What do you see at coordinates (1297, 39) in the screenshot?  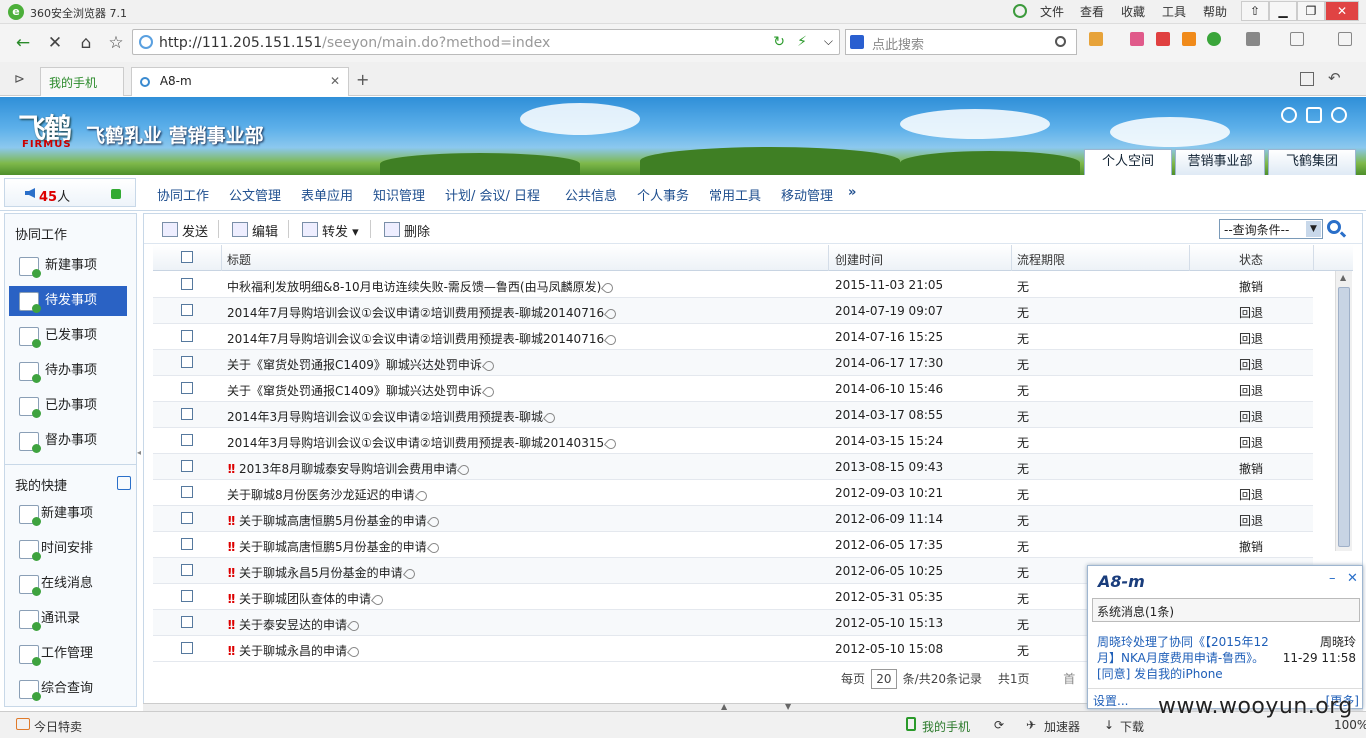 I see `screenshot-icon` at bounding box center [1297, 39].